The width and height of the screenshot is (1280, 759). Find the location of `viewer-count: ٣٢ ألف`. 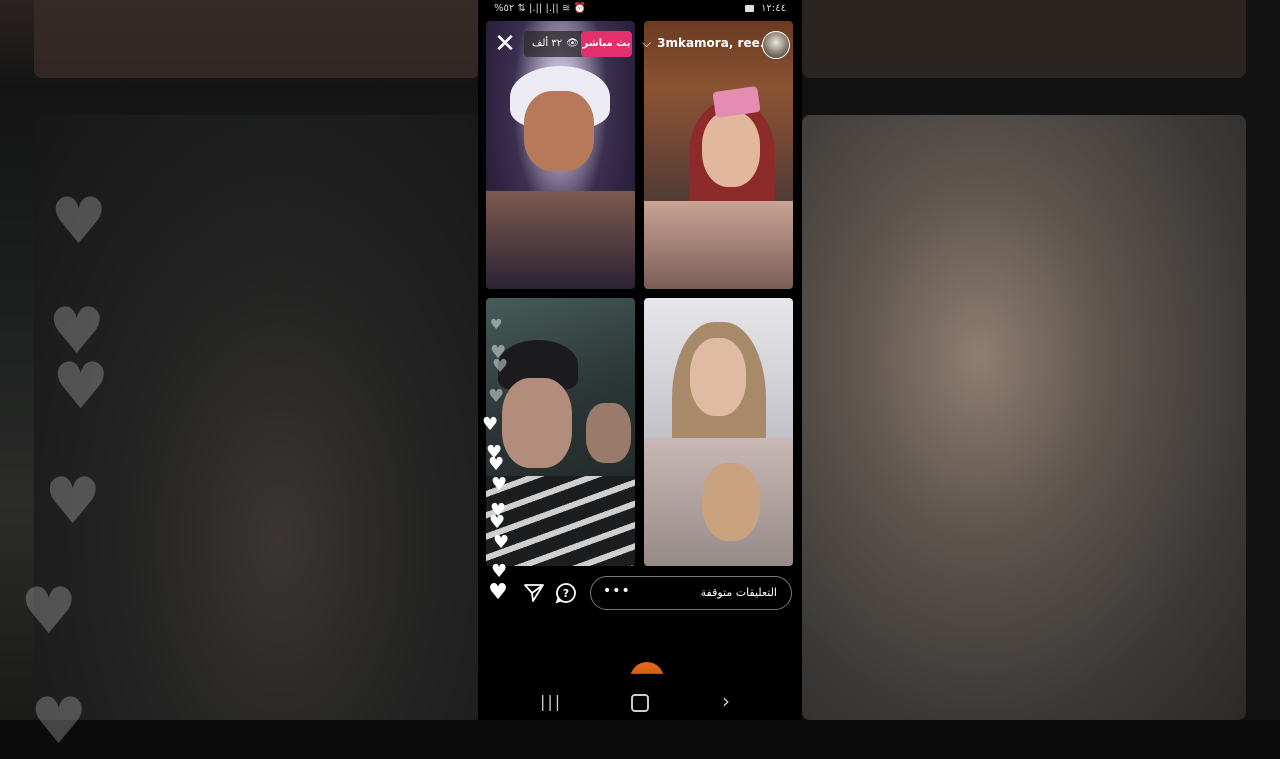

viewer-count: ٣٢ ألف is located at coordinates (547, 43).